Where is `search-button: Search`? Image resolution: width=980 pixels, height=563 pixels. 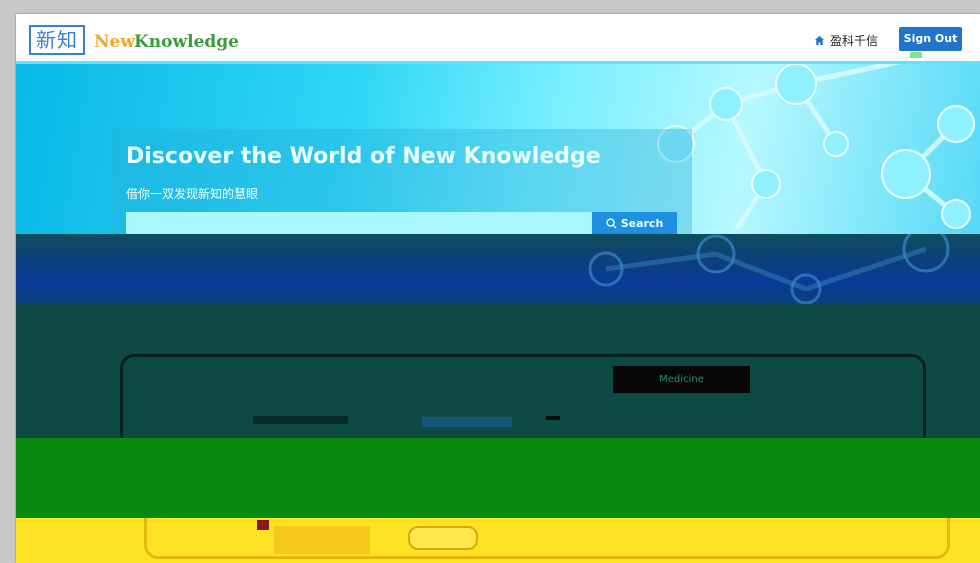
search-button: Search is located at coordinates (634, 223).